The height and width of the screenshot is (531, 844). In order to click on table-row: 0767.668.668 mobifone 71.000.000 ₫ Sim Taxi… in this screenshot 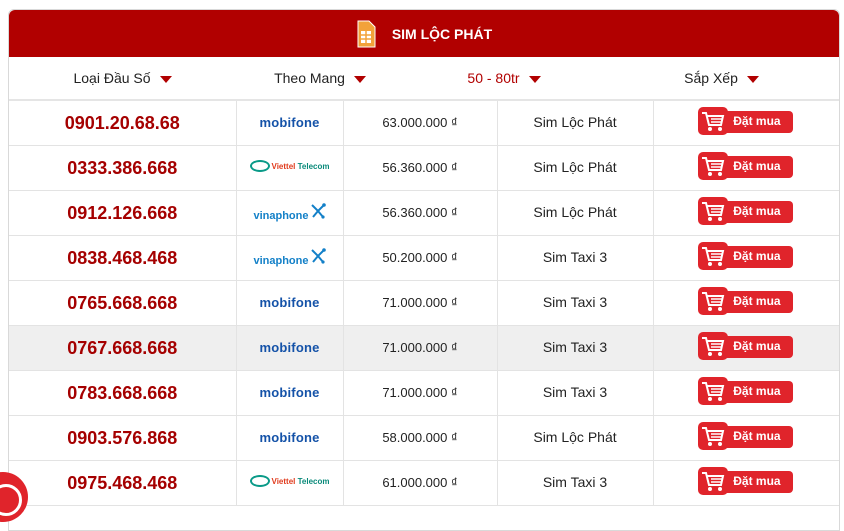, I will do `click(424, 348)`.